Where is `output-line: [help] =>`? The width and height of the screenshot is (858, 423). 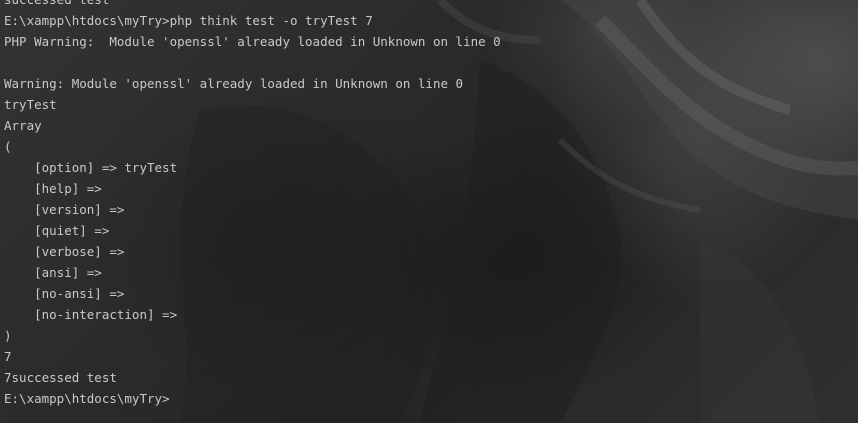
output-line: [help] => is located at coordinates (53, 188).